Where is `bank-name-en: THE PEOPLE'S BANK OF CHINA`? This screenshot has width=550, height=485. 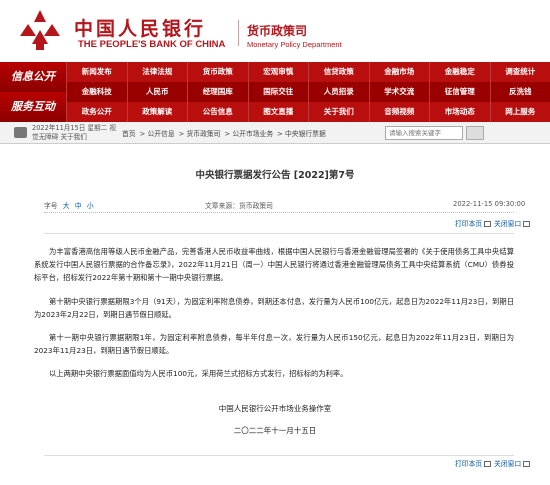
bank-name-en: THE PEOPLE'S BANK OF CHINA is located at coordinates (152, 44).